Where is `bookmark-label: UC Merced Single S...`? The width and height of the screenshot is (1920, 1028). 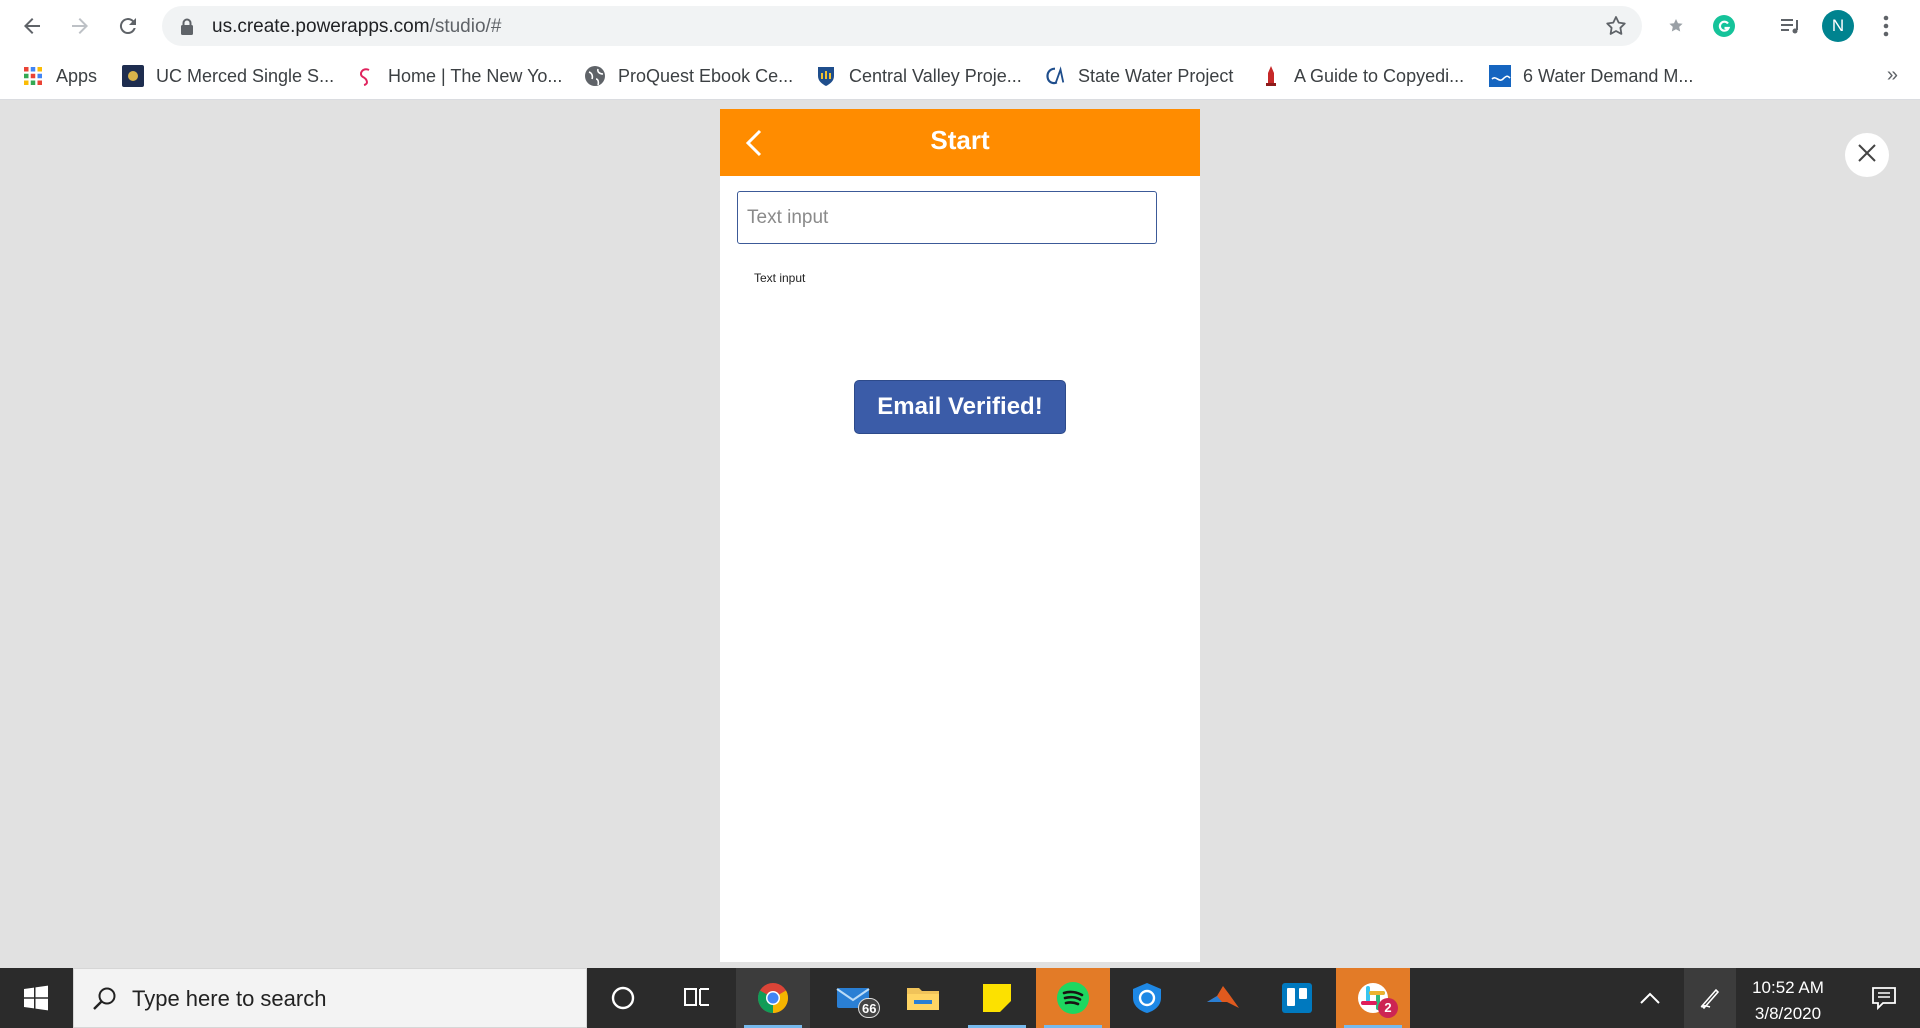
bookmark-label: UC Merced Single S... is located at coordinates (245, 75).